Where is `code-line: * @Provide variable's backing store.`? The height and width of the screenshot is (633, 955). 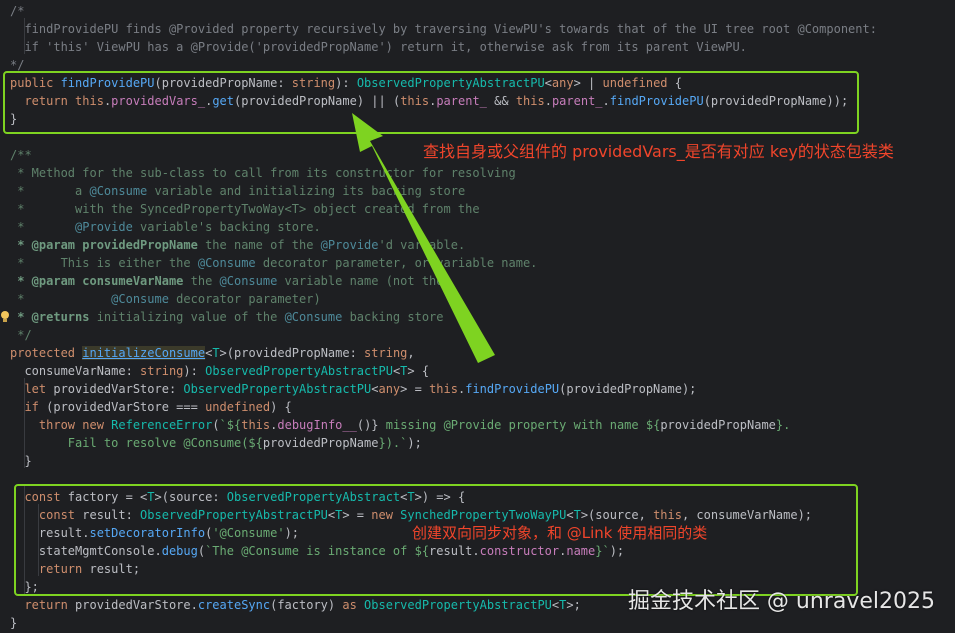 code-line: * @Provide variable's backing store. is located at coordinates (165, 227).